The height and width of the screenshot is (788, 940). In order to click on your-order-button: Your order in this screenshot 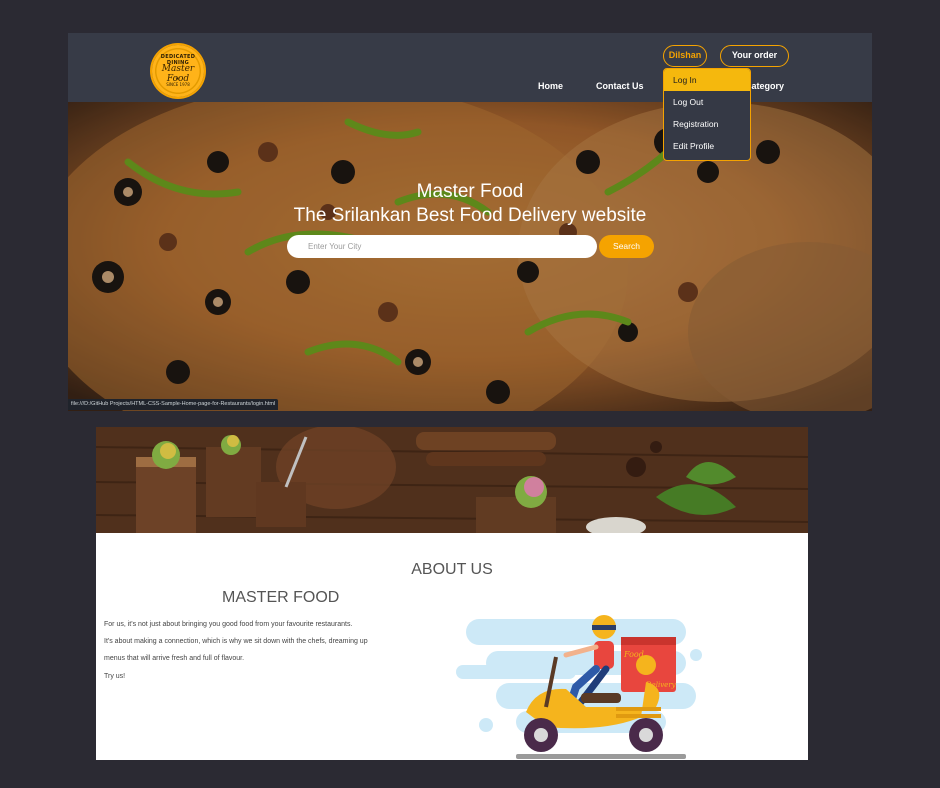, I will do `click(754, 56)`.